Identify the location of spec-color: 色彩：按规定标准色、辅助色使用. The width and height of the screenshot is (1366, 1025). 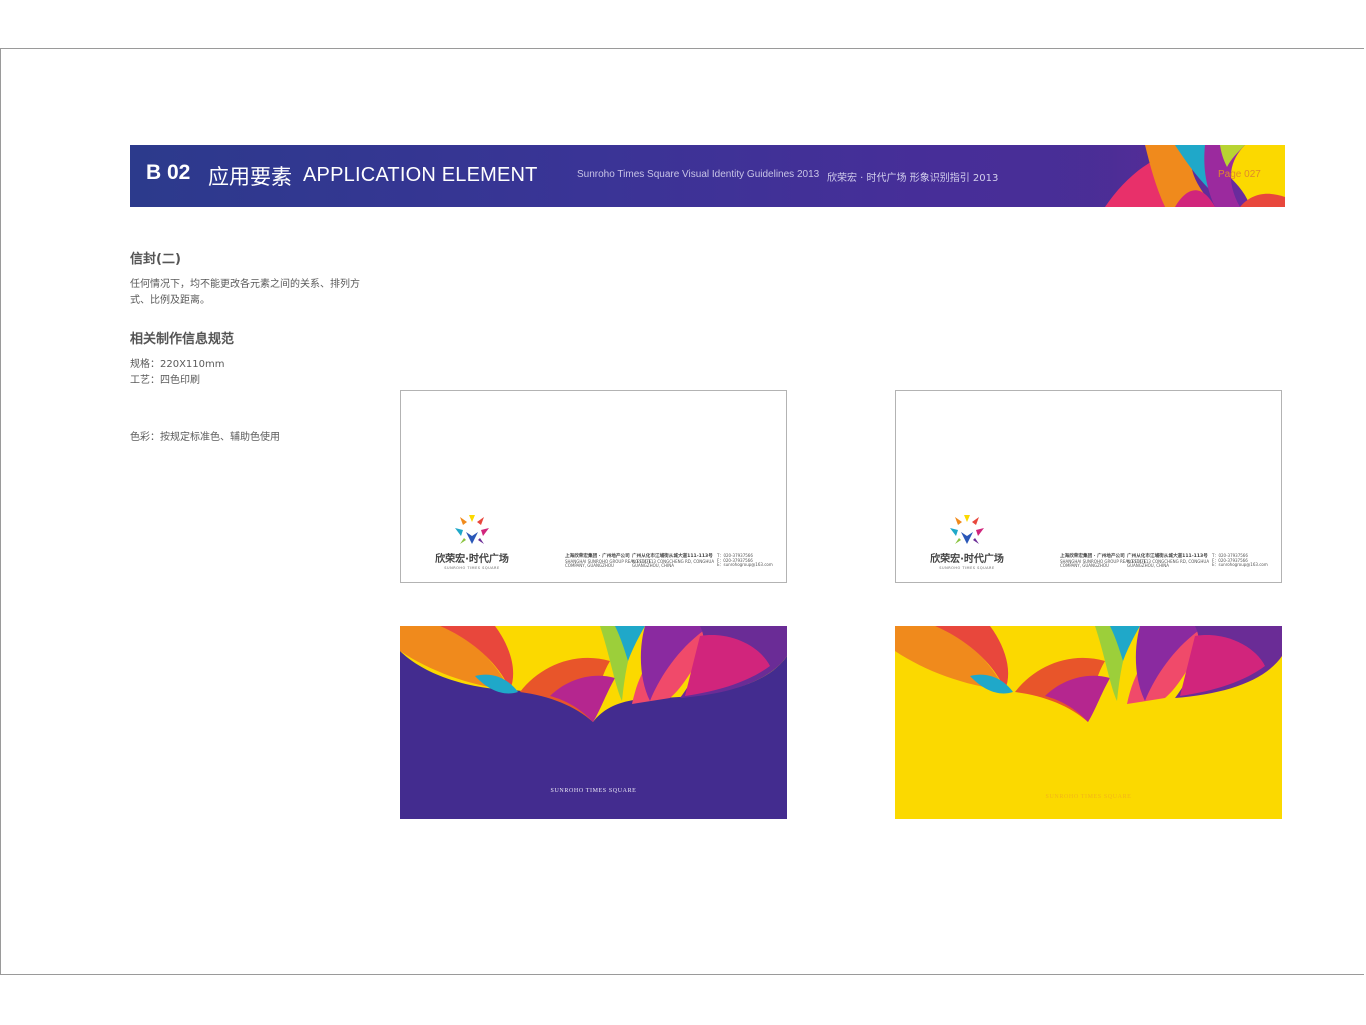
(205, 437).